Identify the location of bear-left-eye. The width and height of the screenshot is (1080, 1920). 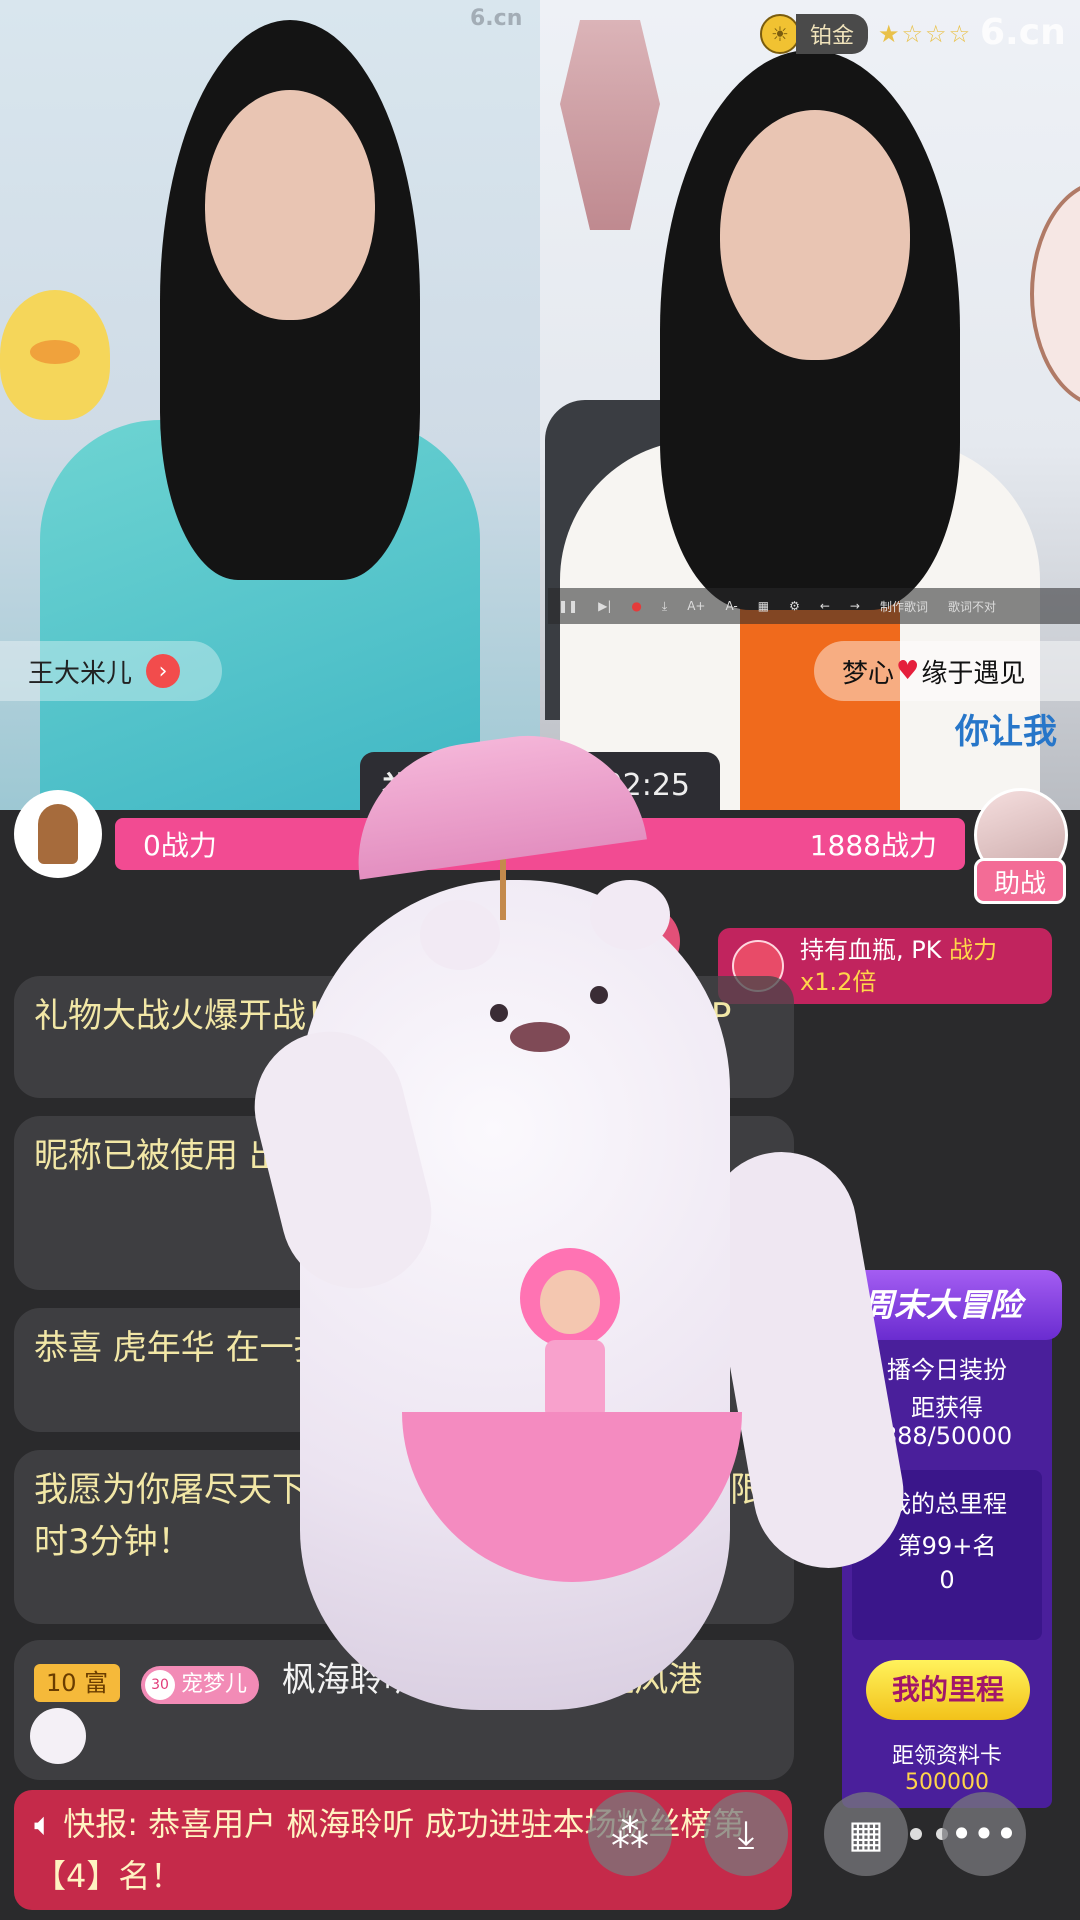
(499, 1013).